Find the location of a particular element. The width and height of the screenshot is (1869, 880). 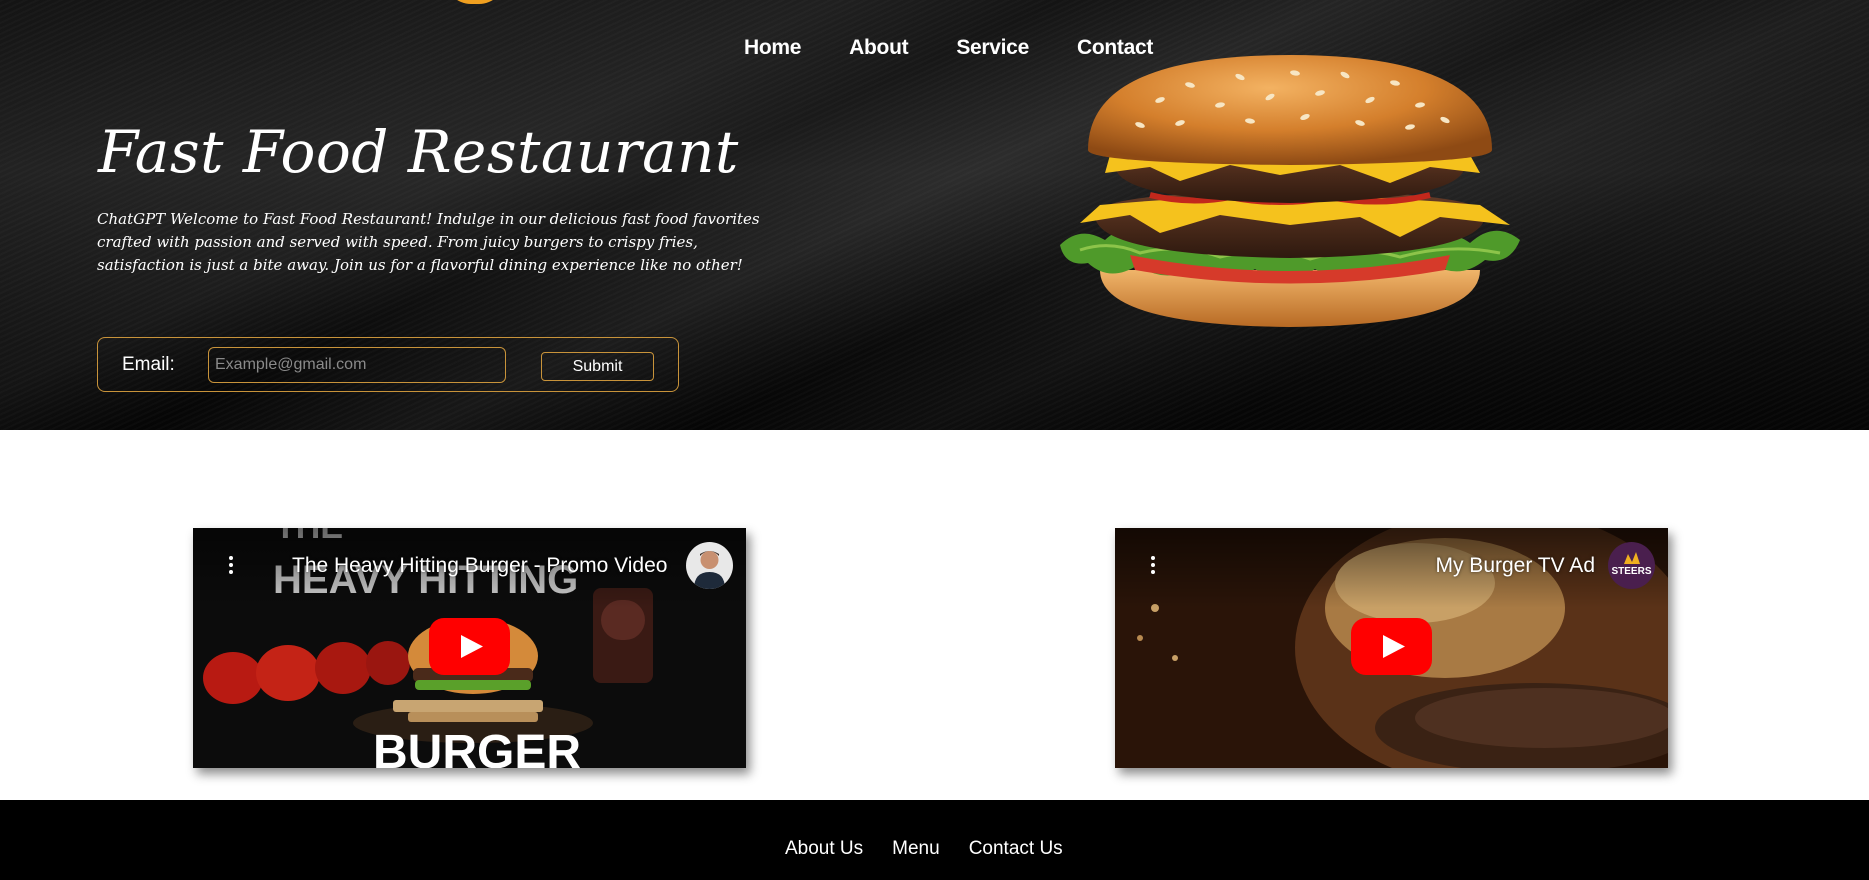

video-title: My Burger TV Ad is located at coordinates (1515, 566).